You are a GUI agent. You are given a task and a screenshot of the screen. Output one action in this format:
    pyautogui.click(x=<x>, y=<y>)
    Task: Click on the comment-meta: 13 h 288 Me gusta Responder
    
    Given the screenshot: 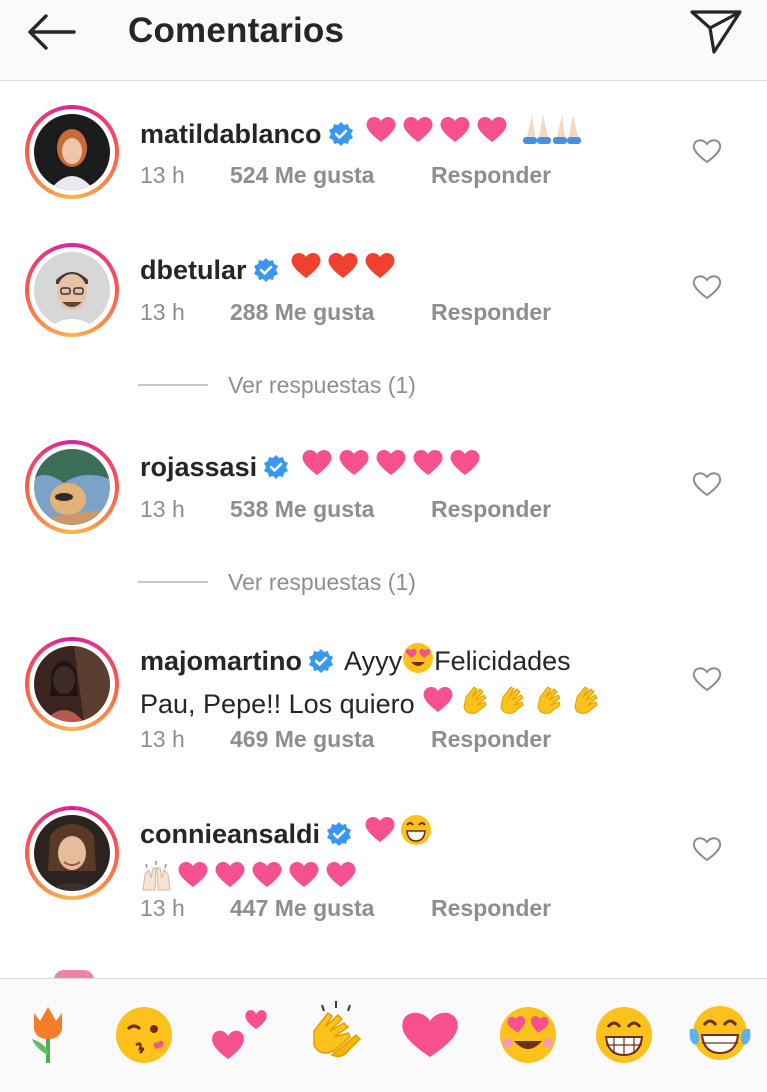 What is the action you would take?
    pyautogui.click(x=345, y=312)
    